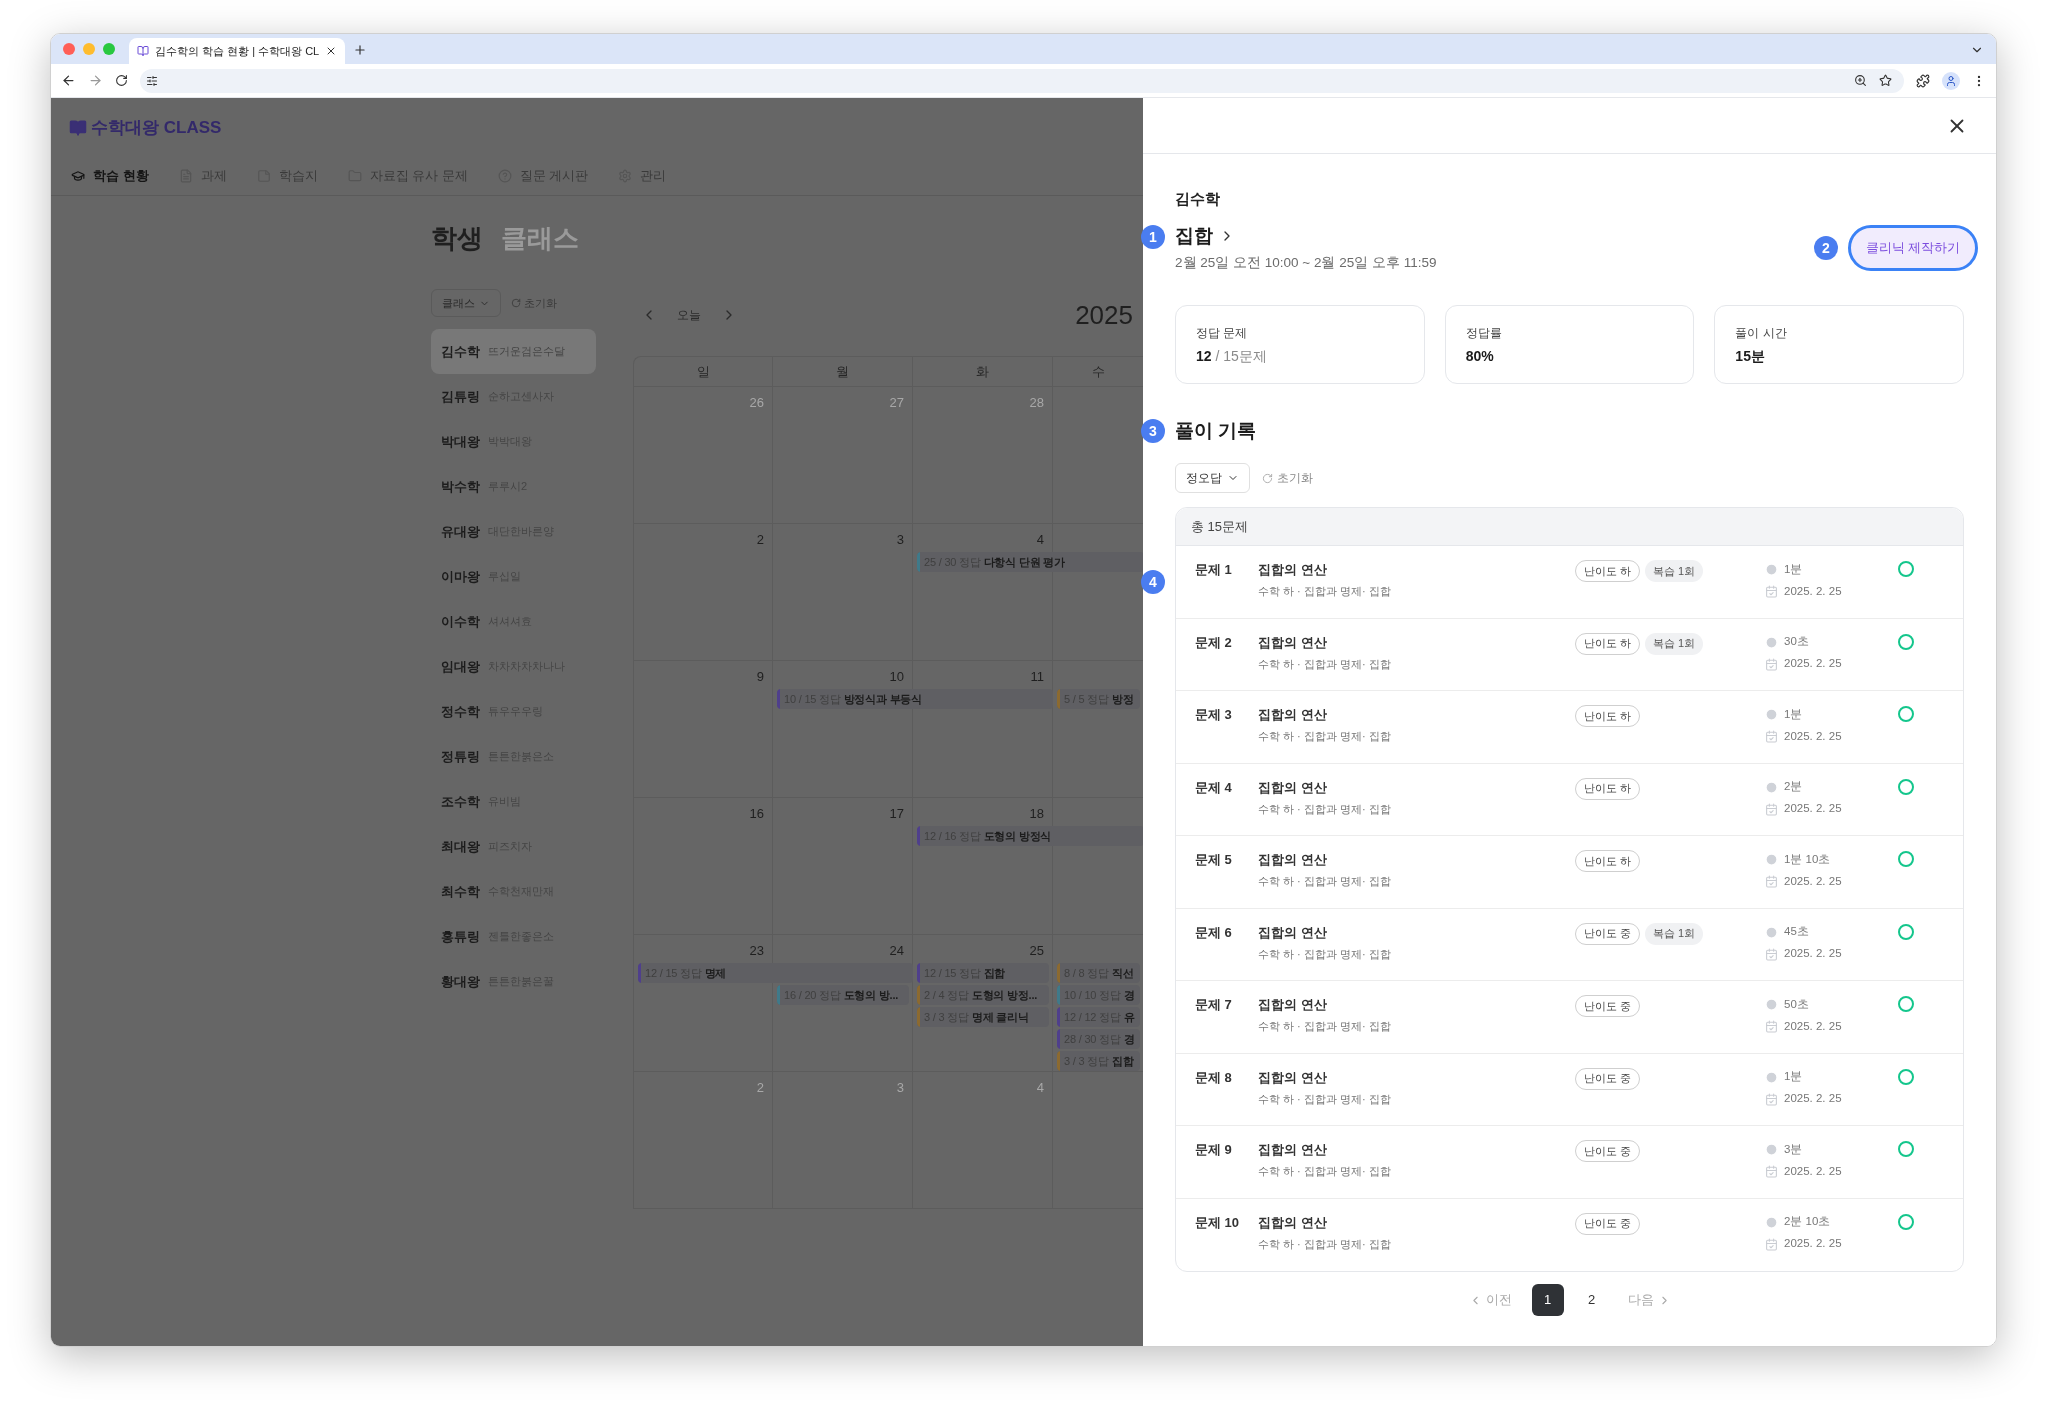 The width and height of the screenshot is (2048, 1413). I want to click on result-filter-dropdown: 정오답, so click(1212, 478).